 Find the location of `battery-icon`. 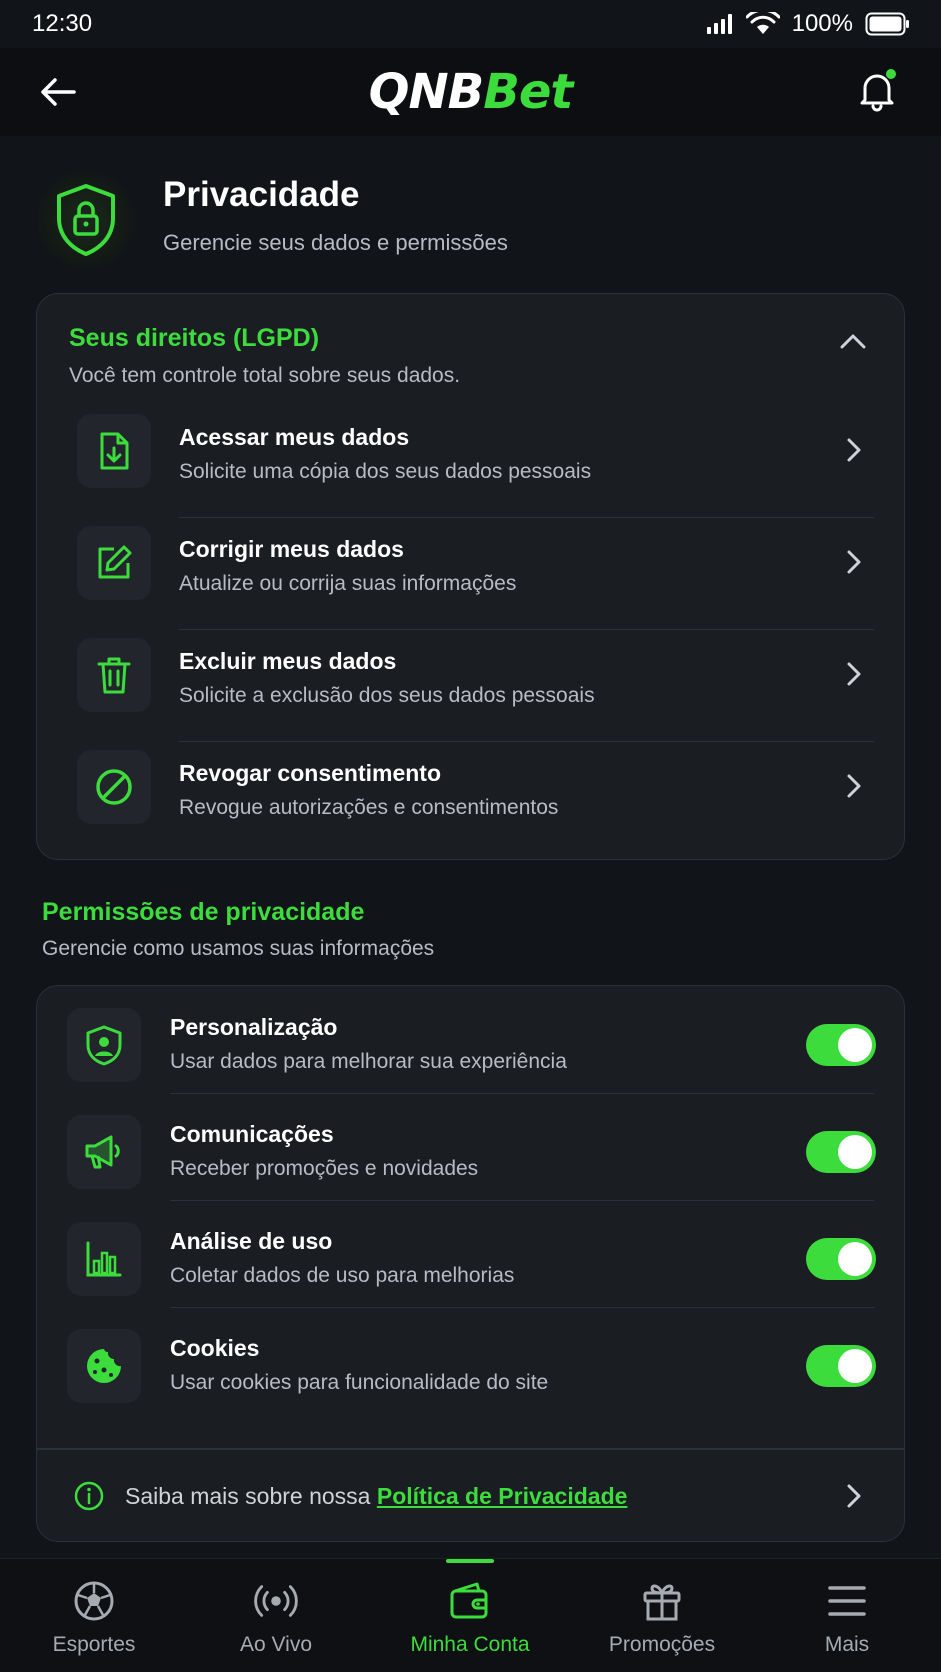

battery-icon is located at coordinates (887, 24).